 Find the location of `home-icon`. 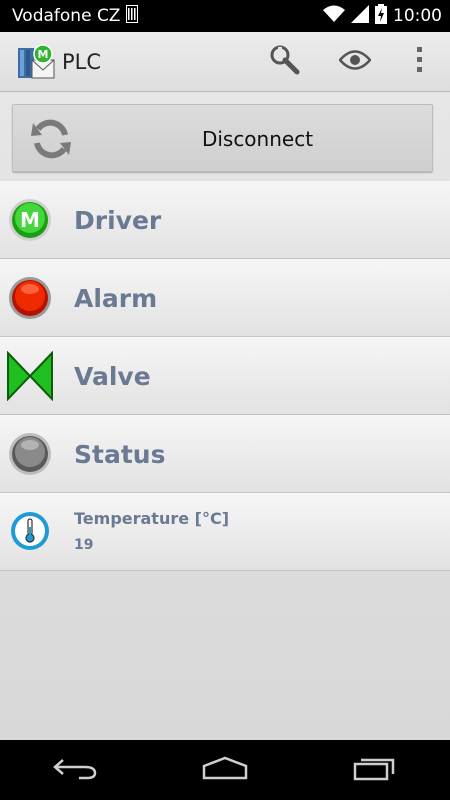

home-icon is located at coordinates (225, 770).